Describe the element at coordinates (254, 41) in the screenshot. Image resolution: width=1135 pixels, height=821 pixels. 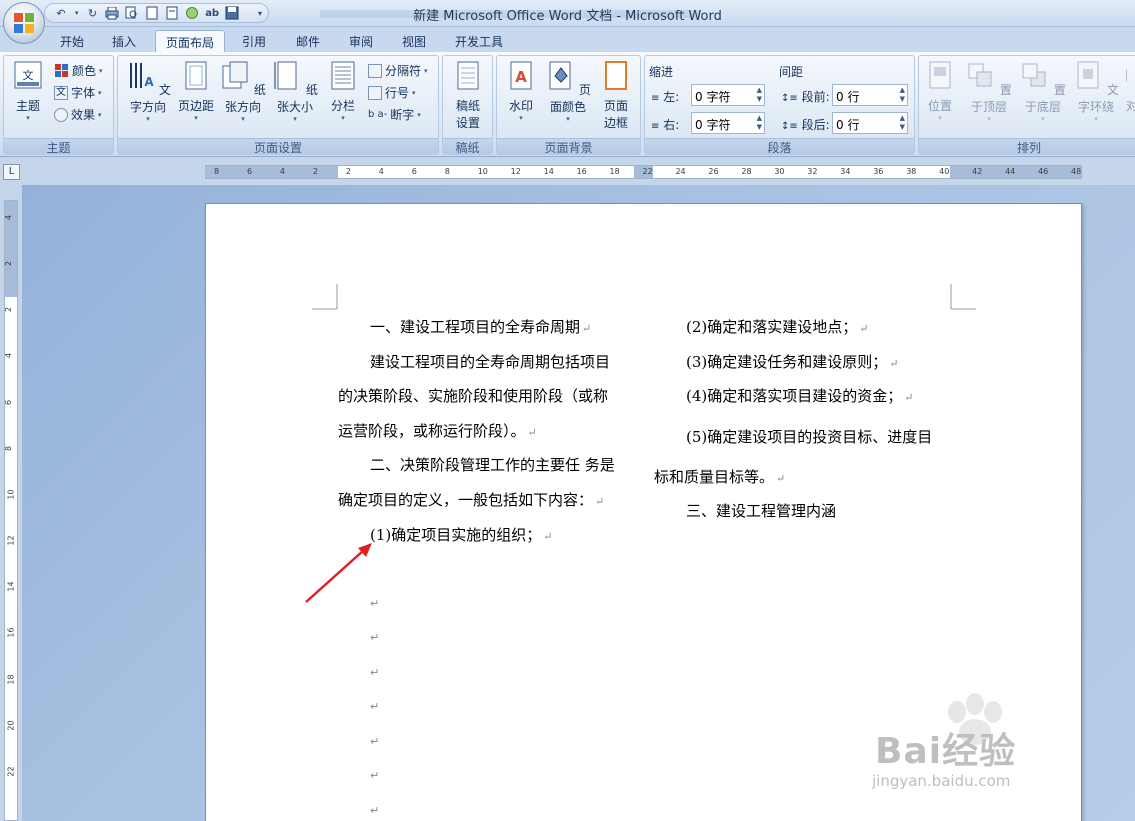
I see `tab-references: 引用` at that location.